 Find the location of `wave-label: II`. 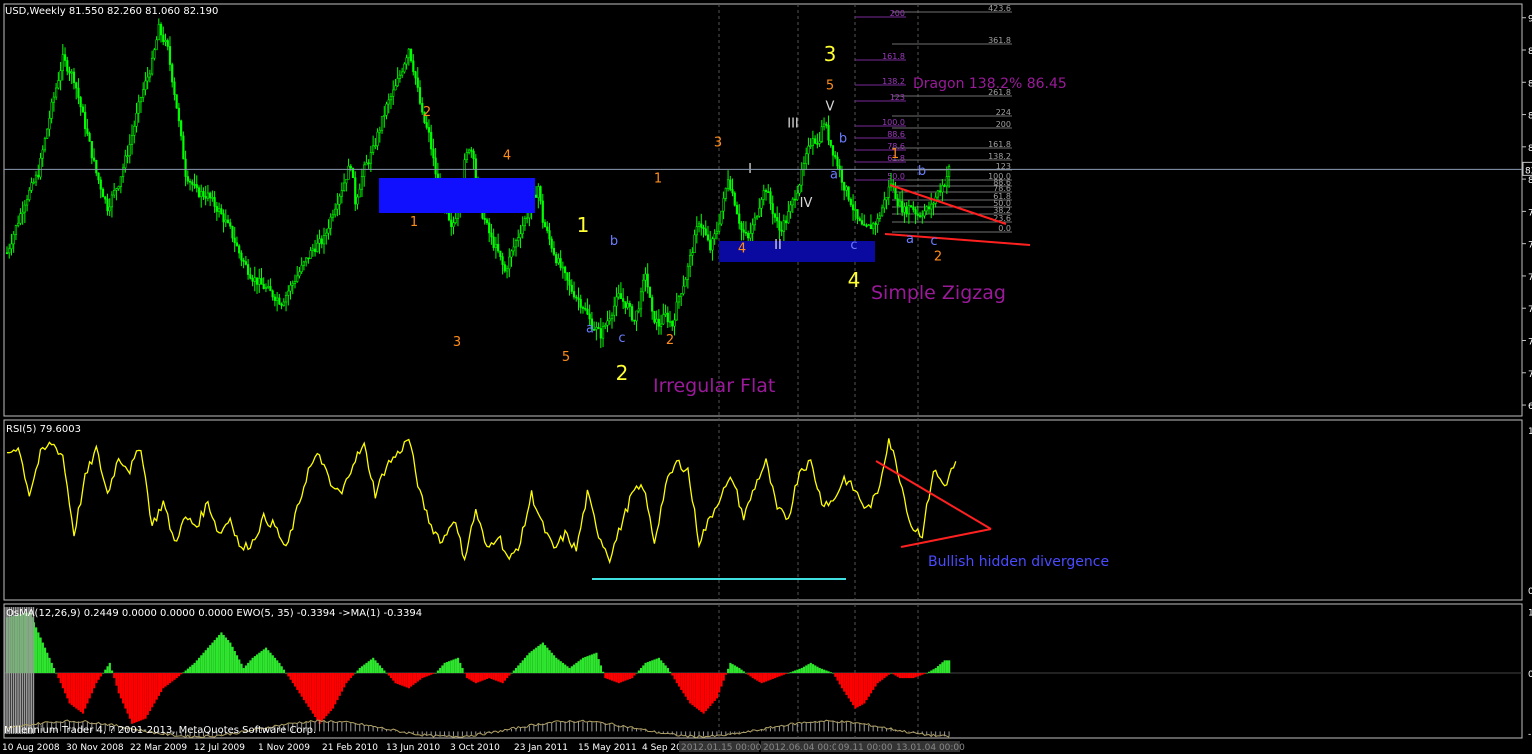

wave-label: II is located at coordinates (778, 245).